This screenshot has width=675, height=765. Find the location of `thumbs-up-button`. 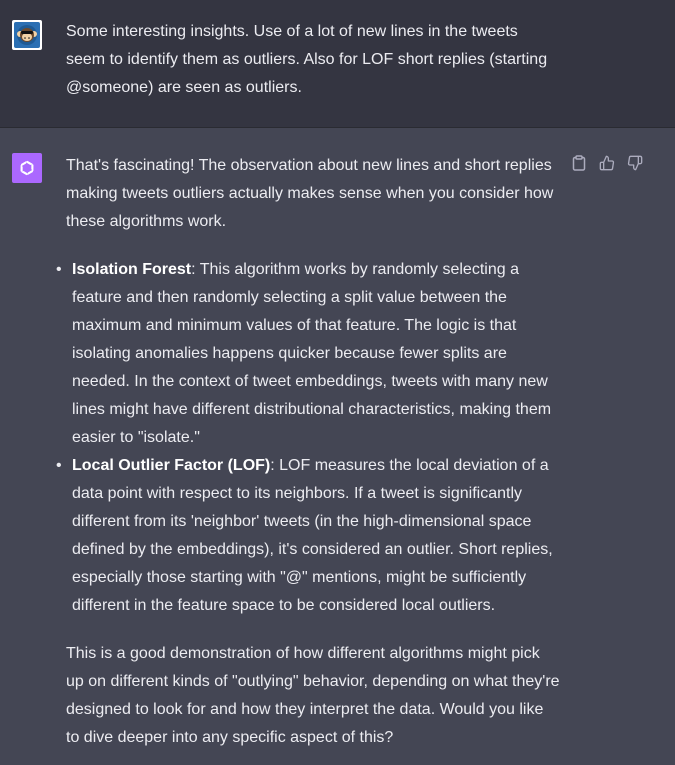

thumbs-up-button is located at coordinates (607, 163).